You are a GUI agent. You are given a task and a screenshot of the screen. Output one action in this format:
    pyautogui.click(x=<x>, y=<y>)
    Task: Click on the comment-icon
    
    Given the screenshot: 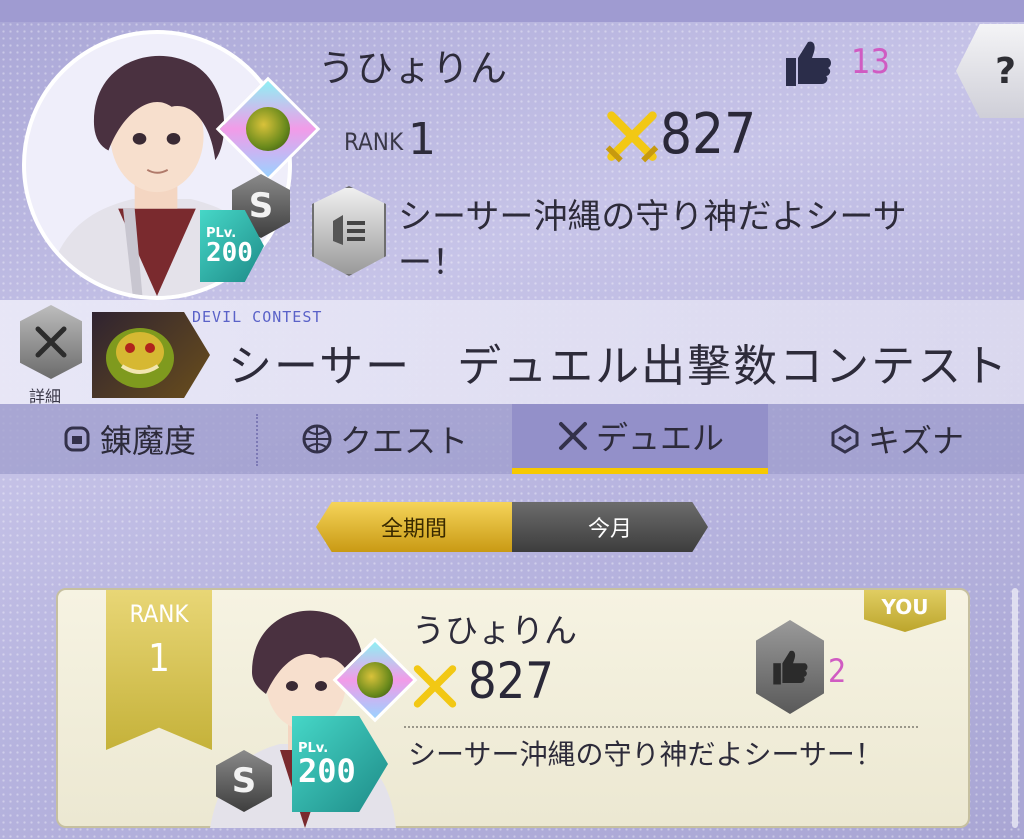 What is the action you would take?
    pyautogui.click(x=349, y=231)
    